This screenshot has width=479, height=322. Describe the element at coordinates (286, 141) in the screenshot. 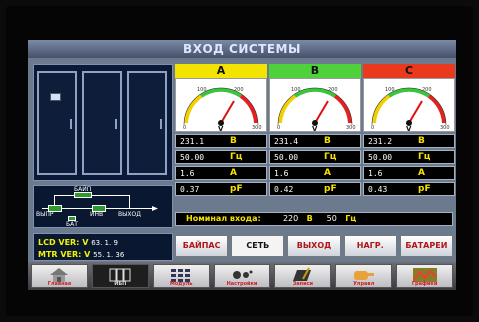

I see `voltage-value: 231.4` at that location.